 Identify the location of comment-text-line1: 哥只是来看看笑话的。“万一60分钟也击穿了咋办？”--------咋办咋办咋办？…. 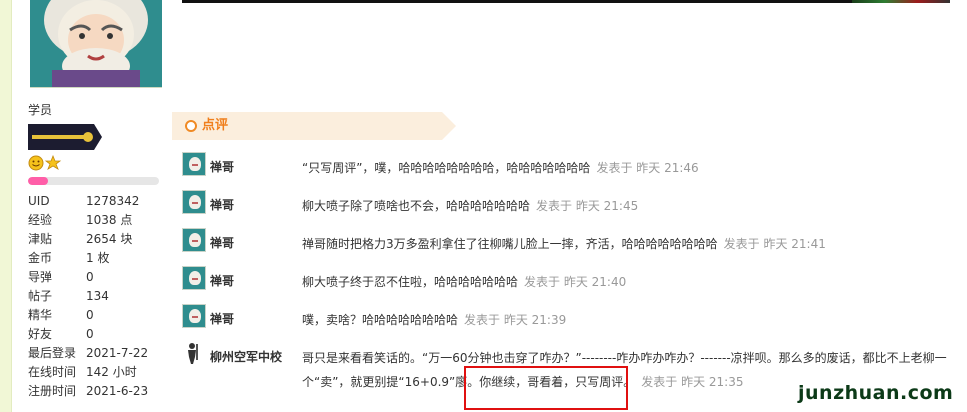
(624, 358).